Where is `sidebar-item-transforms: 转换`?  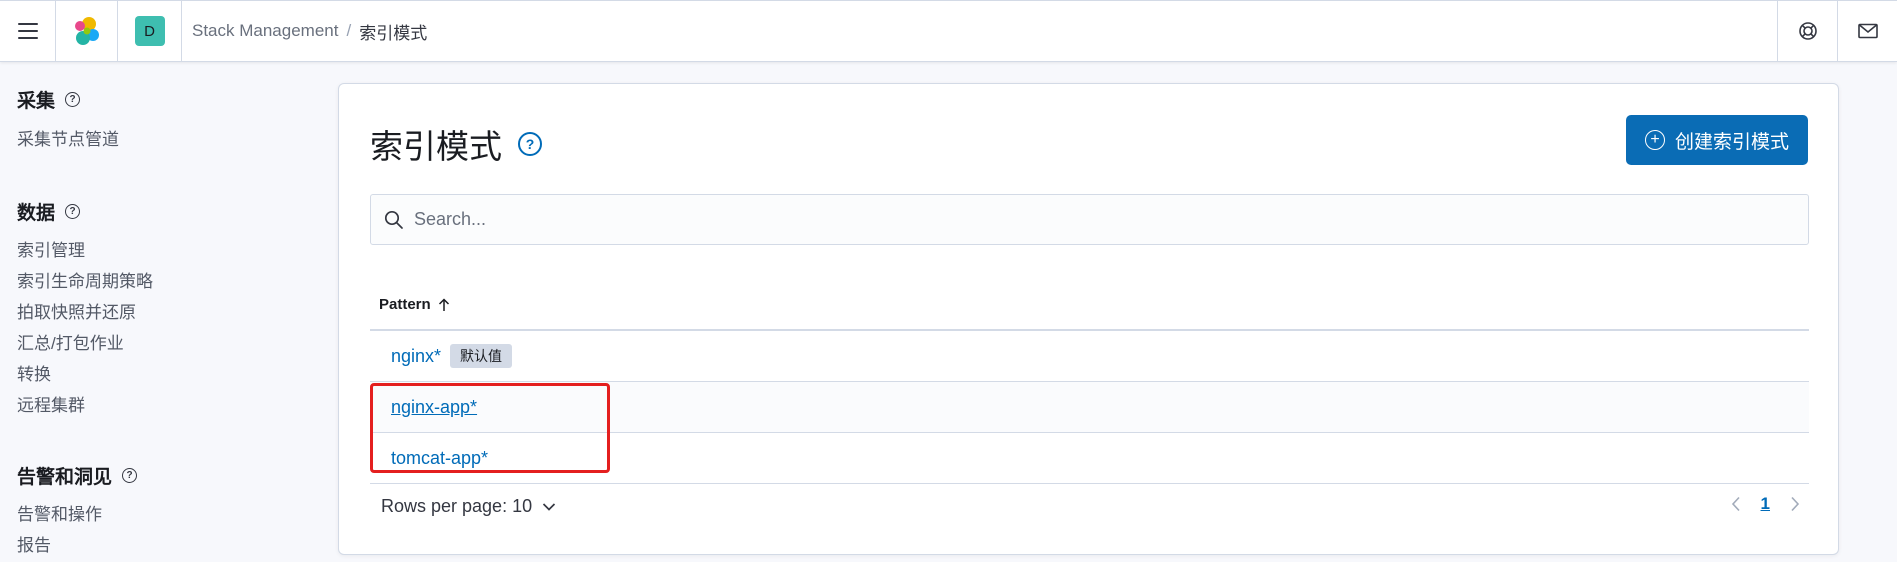
sidebar-item-transforms: 转换 is located at coordinates (85, 374).